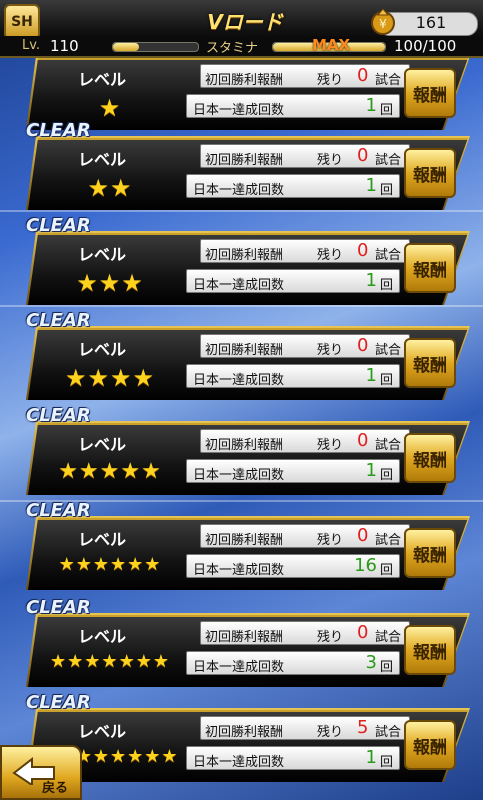  I want to click on level-row: CLEAR レベル ★★★★★★ 初回勝利報酬 残り 0 試合 日本一達成回数 16 回報酬, so click(241, 548).